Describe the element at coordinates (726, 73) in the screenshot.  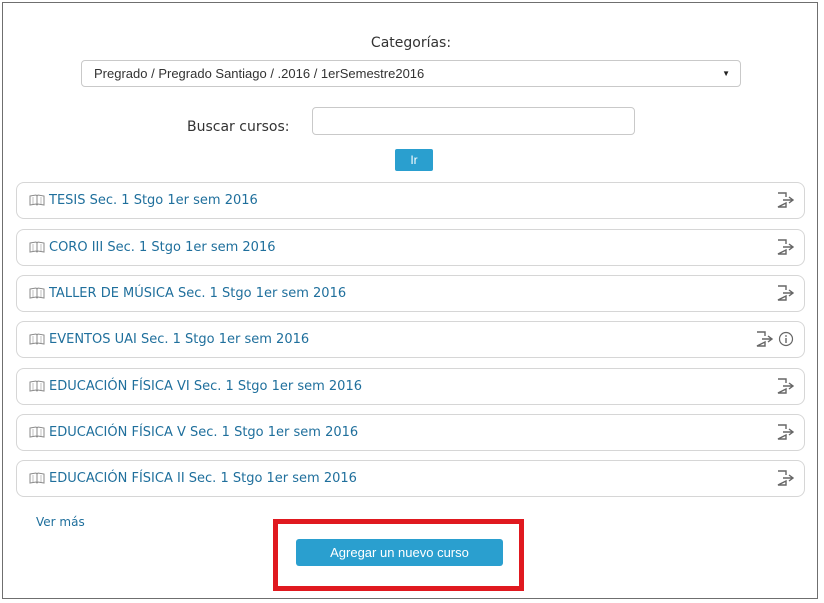
I see `dropdown-arrow-icon: ▼` at that location.